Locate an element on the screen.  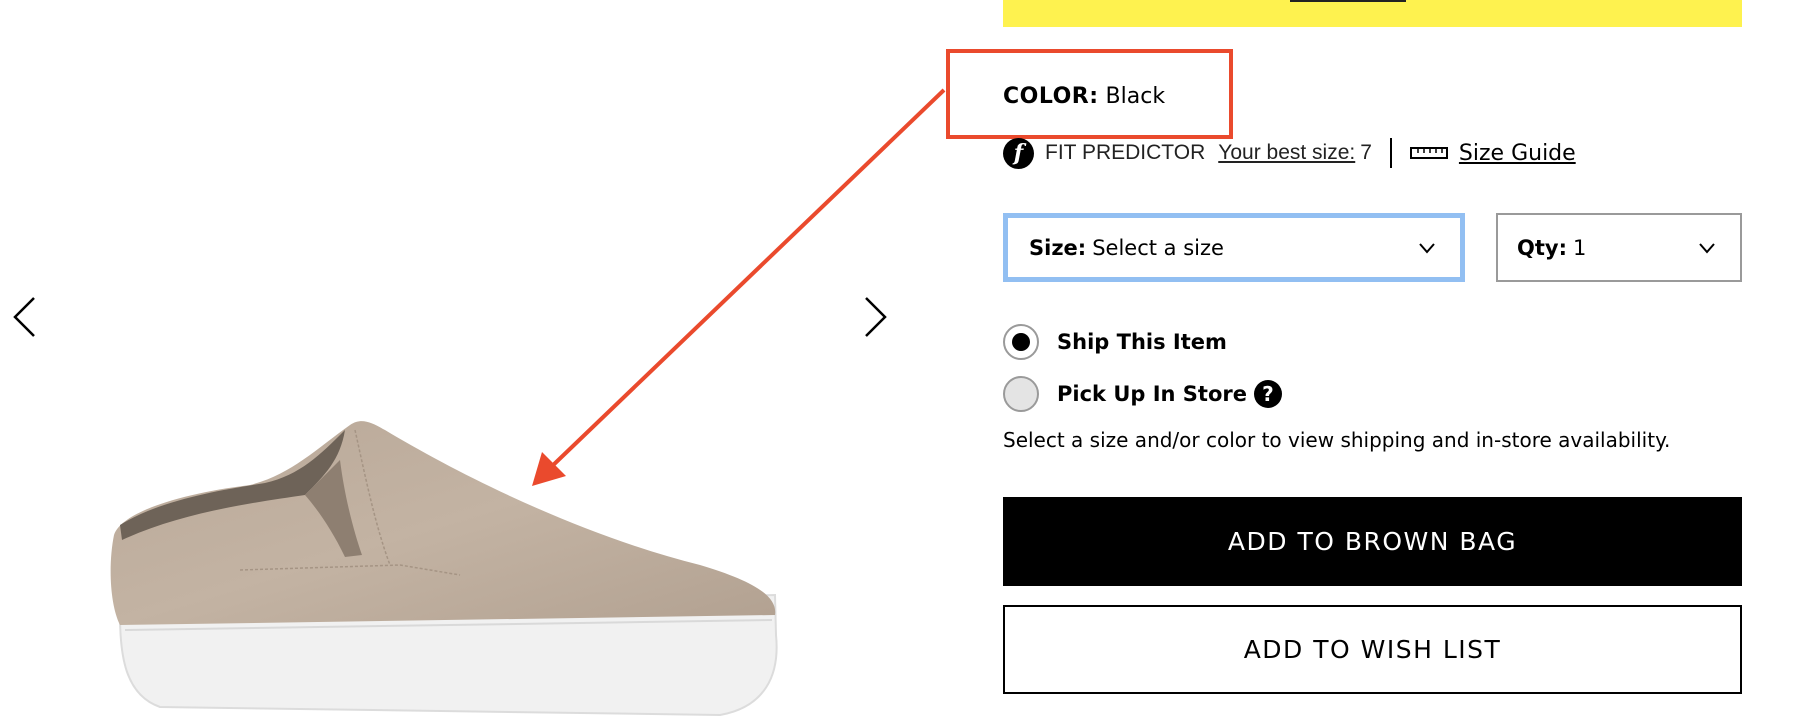
qty-select-label: Qty: is located at coordinates (1542, 247).